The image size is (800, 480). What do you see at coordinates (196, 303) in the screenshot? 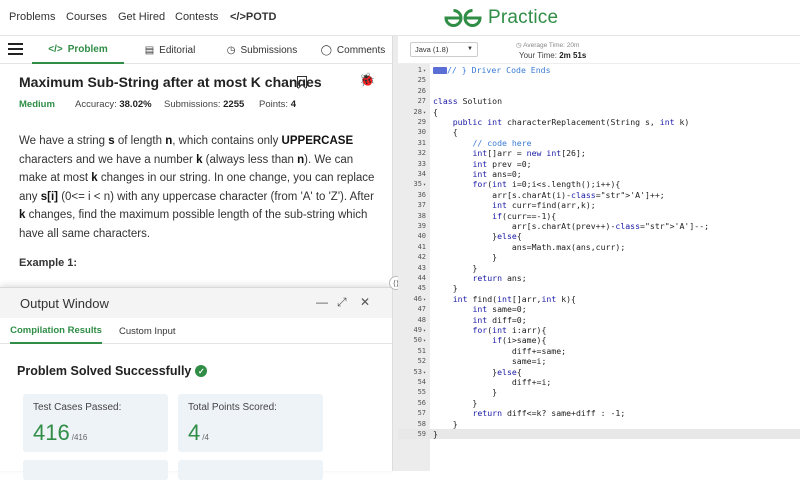
I see `output-header: Output Window — ⤢ ✕` at bounding box center [196, 303].